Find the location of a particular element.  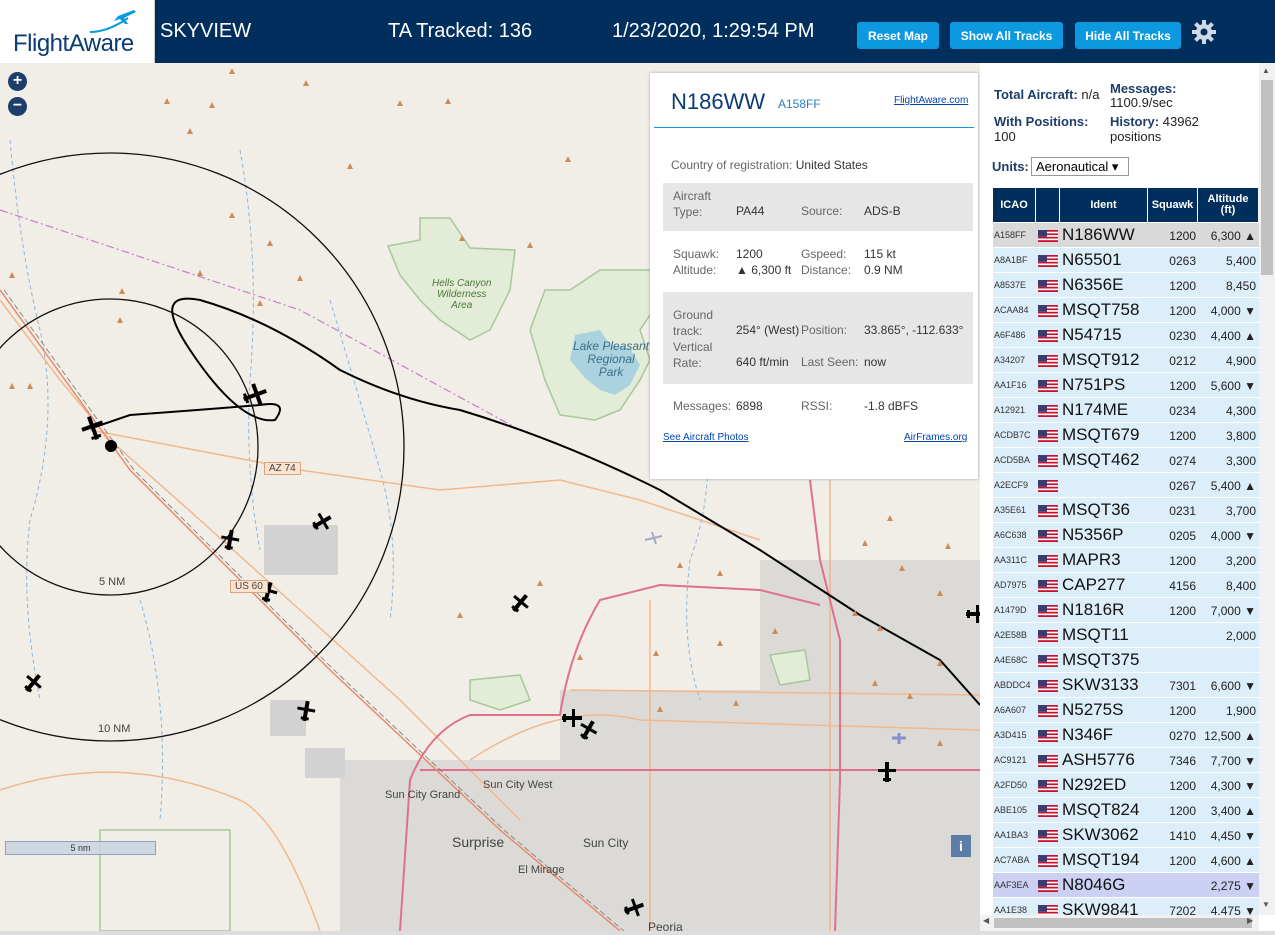

row-icao: A3D415 is located at coordinates (1010, 735).